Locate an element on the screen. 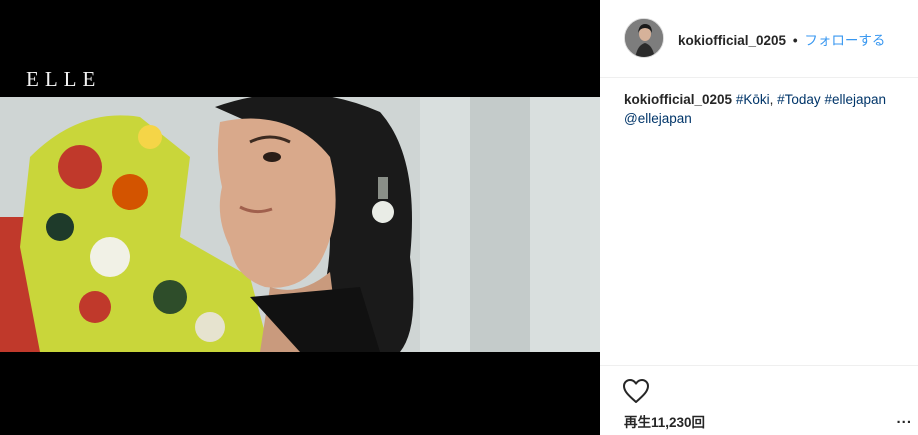  avatar is located at coordinates (644, 38).